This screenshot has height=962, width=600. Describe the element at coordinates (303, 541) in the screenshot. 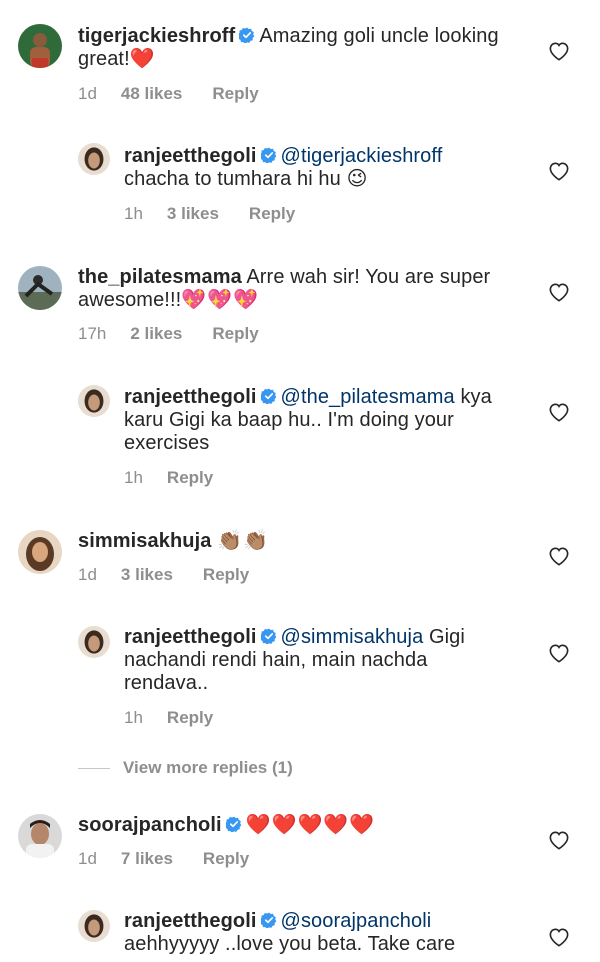

I see `comment-text: simmisakhuja 👏🏽👏🏽` at that location.